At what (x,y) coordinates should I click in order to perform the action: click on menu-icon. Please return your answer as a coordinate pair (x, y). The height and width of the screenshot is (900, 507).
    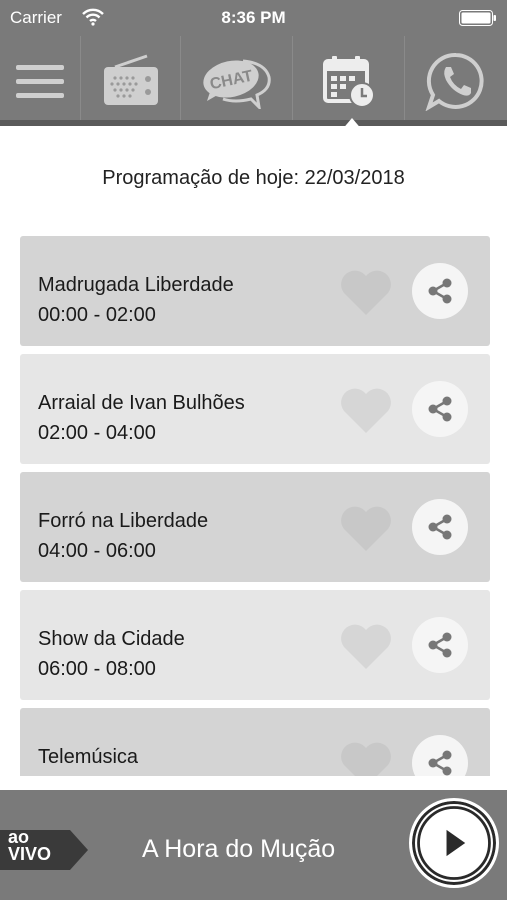
    Looking at the image, I should click on (40, 81).